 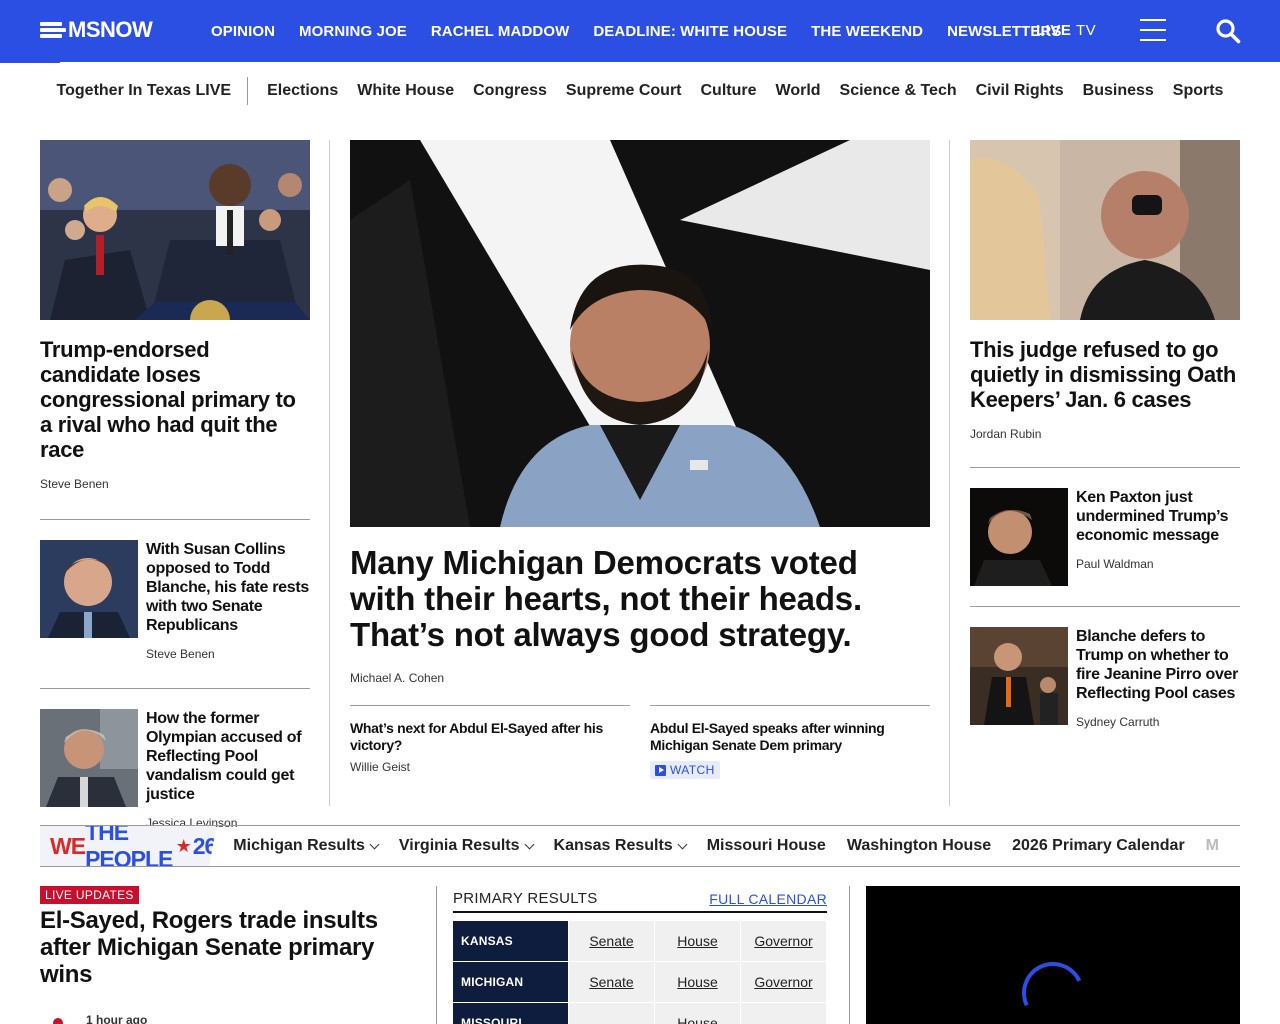 What do you see at coordinates (798, 91) in the screenshot?
I see `section-world: World` at bounding box center [798, 91].